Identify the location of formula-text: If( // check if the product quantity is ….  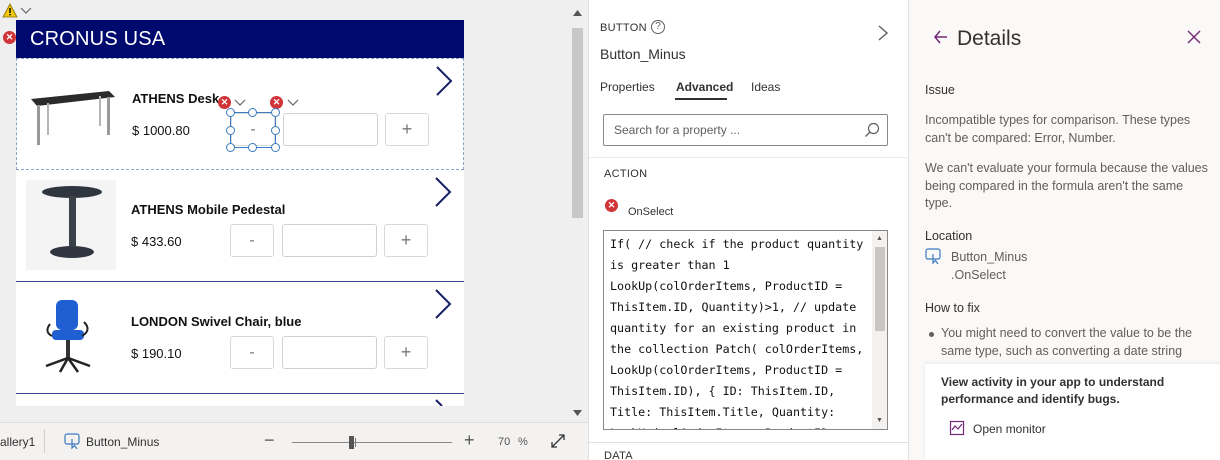
(741, 331).